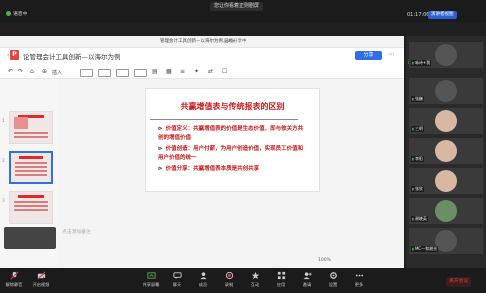 The height and width of the screenshot is (293, 486). Describe the element at coordinates (446, 181) in the screenshot. I see `video-tile: 张欣` at that location.